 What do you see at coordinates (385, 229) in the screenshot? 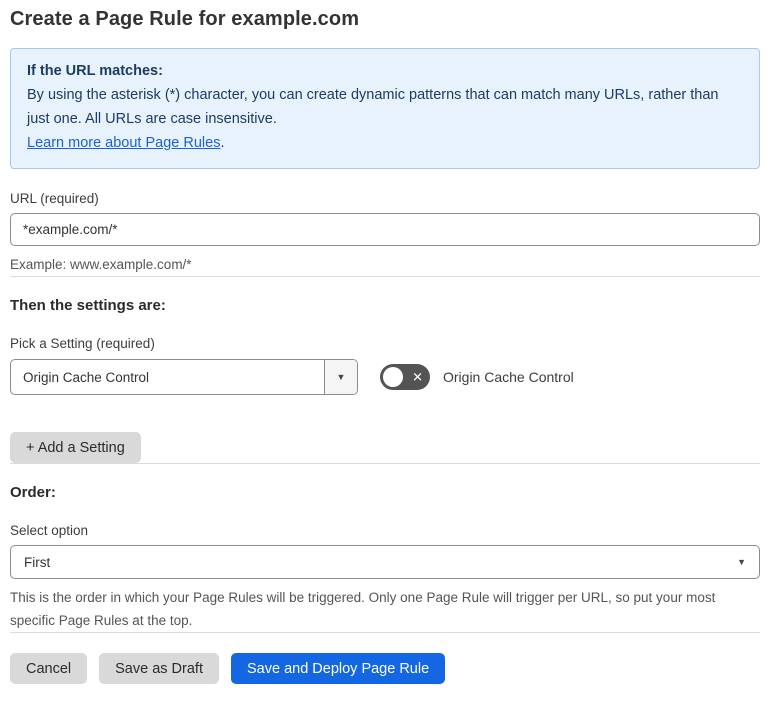
I see `url-input` at bounding box center [385, 229].